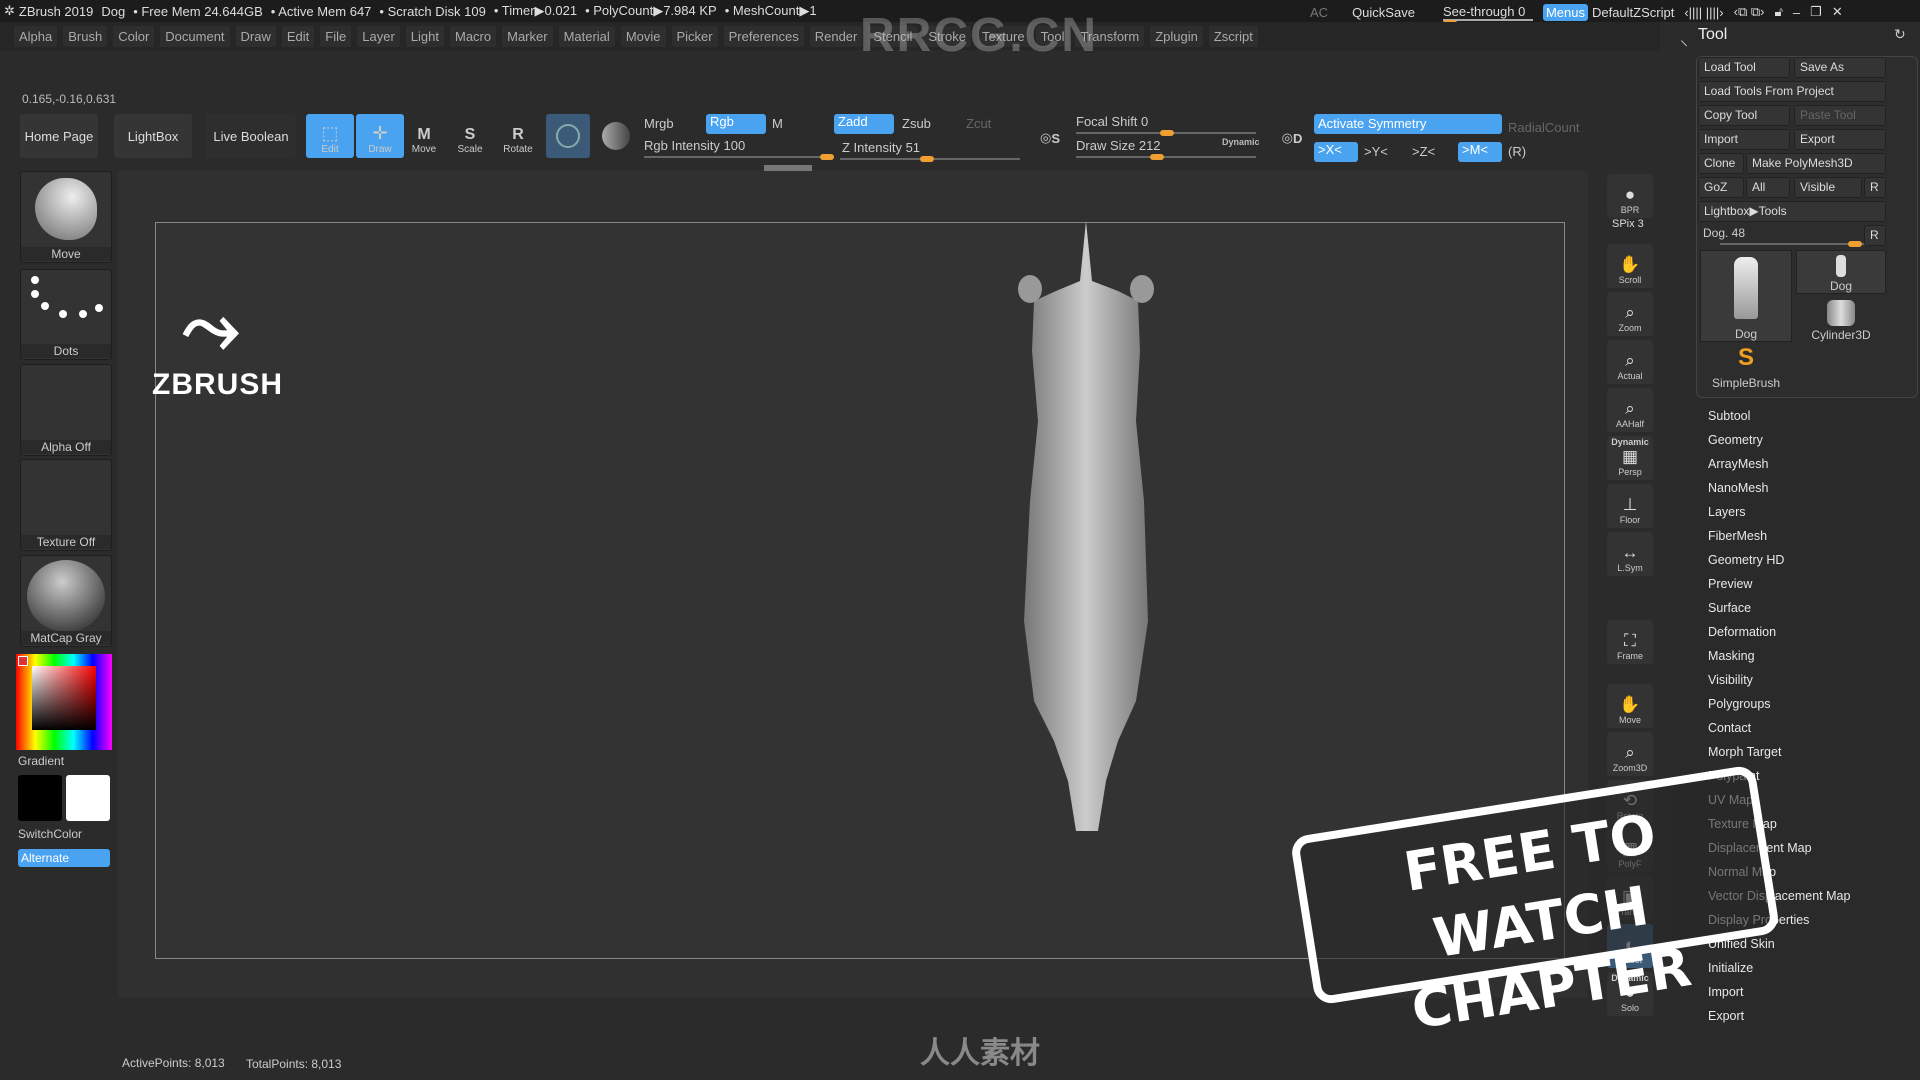 The width and height of the screenshot is (1920, 1080). I want to click on layout-arrows-icon: ‹|||| ||||›, so click(1703, 12).